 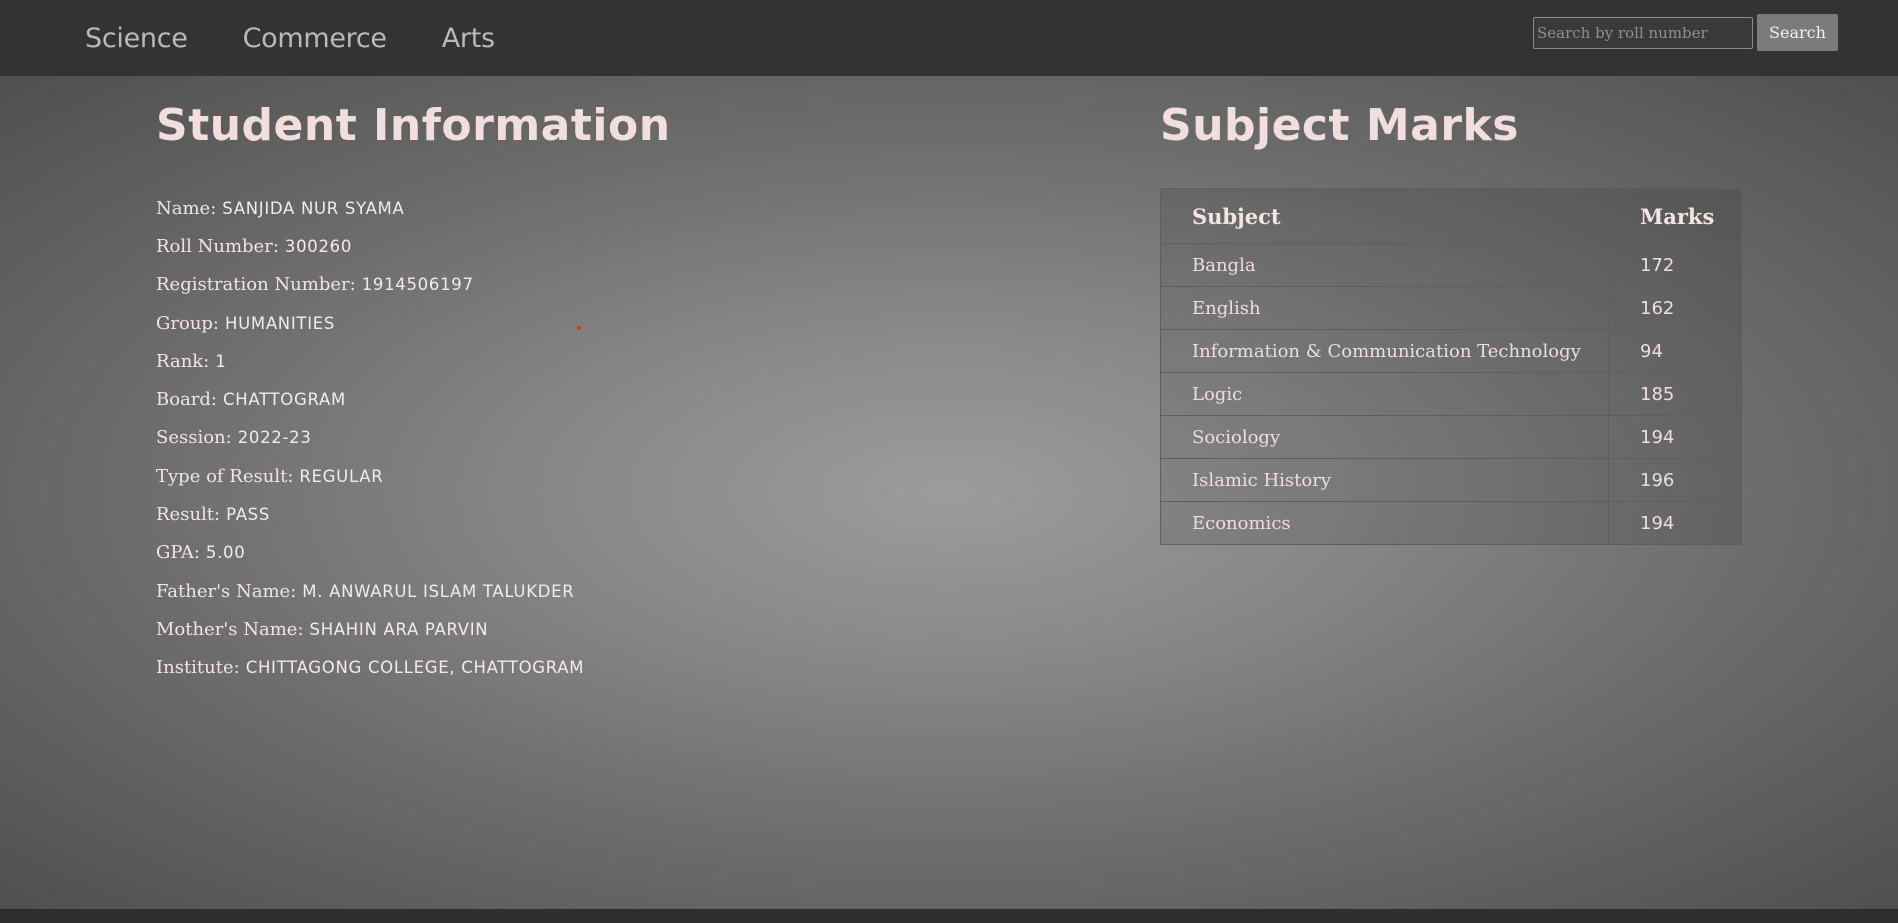 I want to click on student-info-title: Student Information, so click(x=413, y=125).